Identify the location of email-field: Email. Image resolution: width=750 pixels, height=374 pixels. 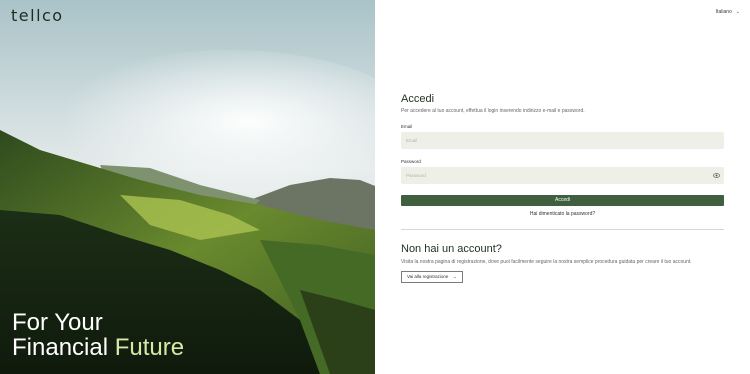
(562, 140).